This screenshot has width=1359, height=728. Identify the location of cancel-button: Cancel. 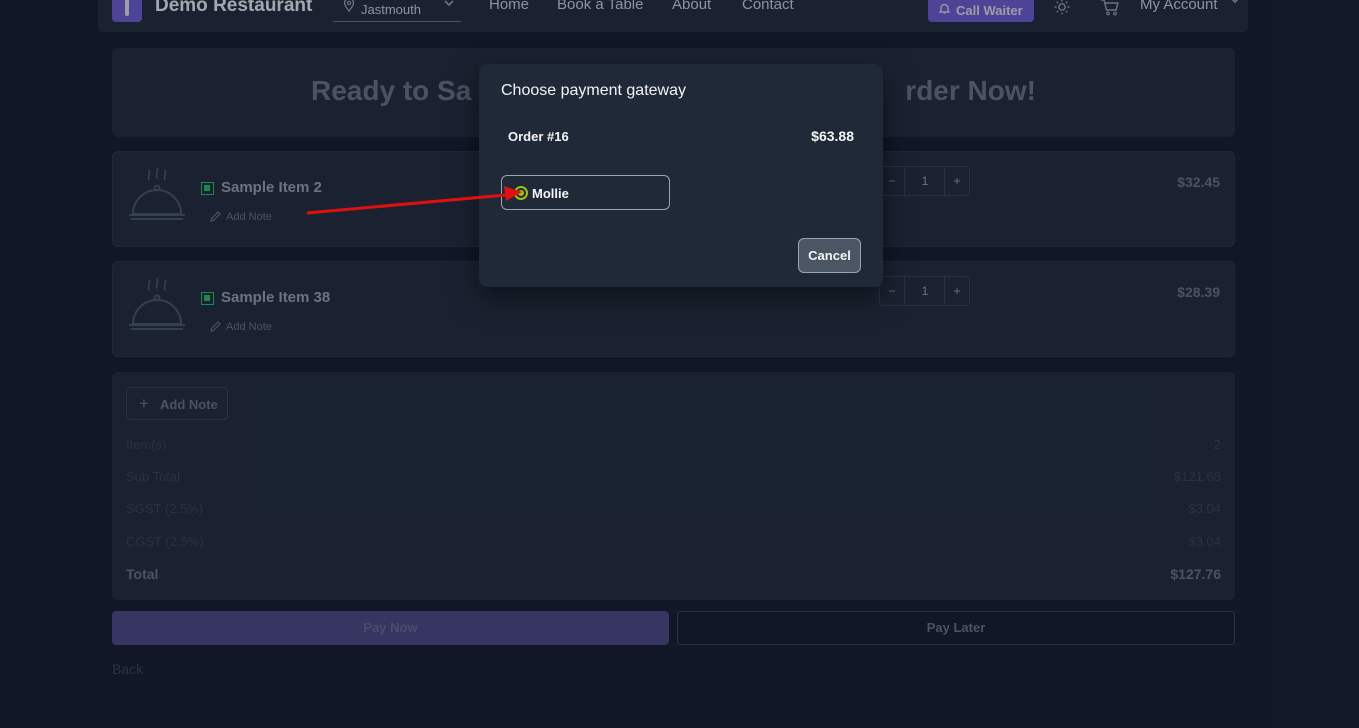
(829, 255).